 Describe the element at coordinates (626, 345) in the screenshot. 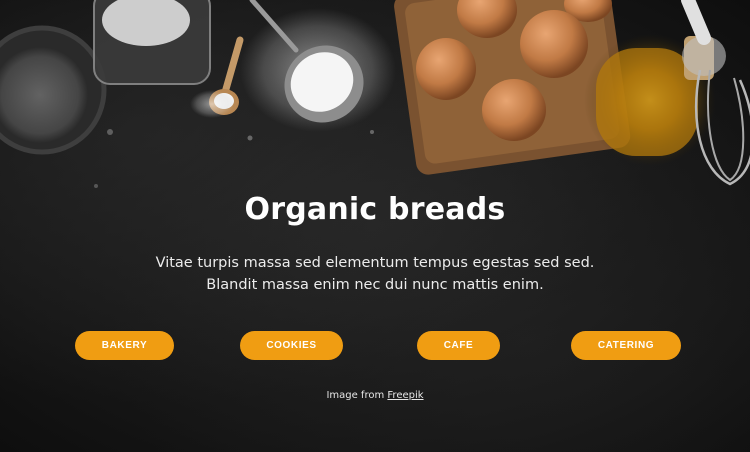

I see `catering-button: CATERING` at that location.